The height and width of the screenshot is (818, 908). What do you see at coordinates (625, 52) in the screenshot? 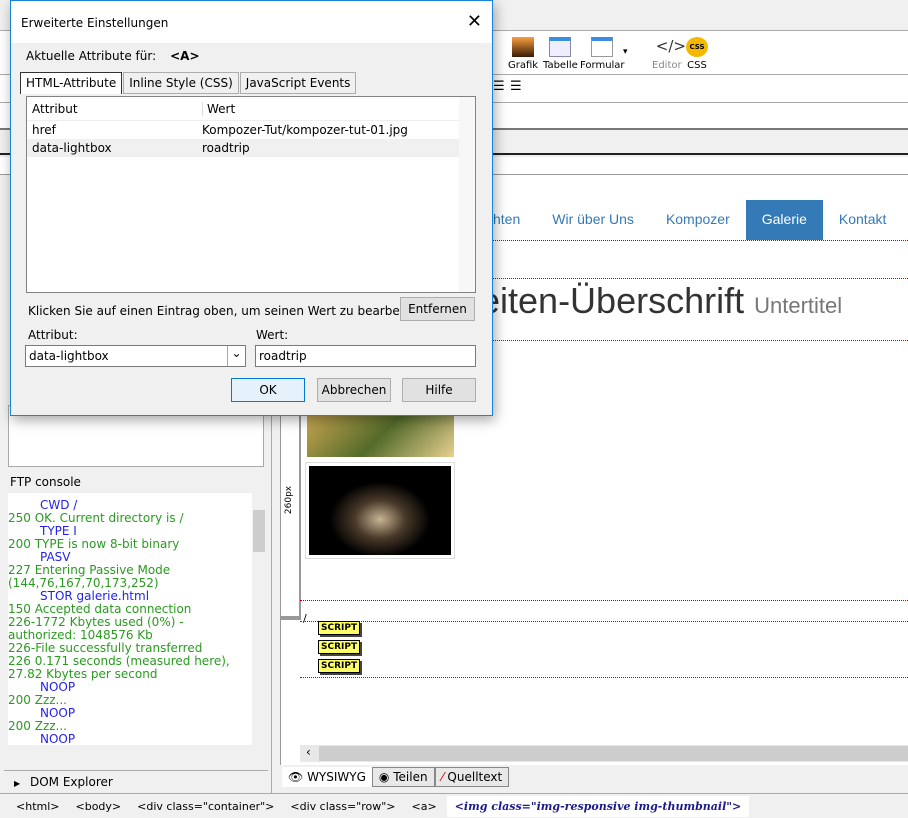
I see `form-dropdown-arrow: ▾` at bounding box center [625, 52].